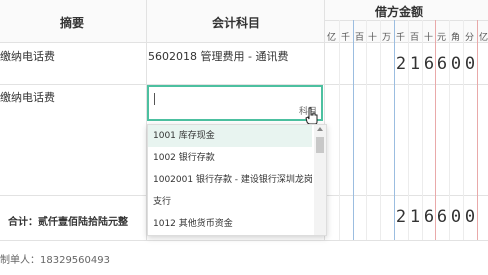 Image resolution: width=488 pixels, height=275 pixels. Describe the element at coordinates (311, 116) in the screenshot. I see `hand-cursor-icon` at that location.